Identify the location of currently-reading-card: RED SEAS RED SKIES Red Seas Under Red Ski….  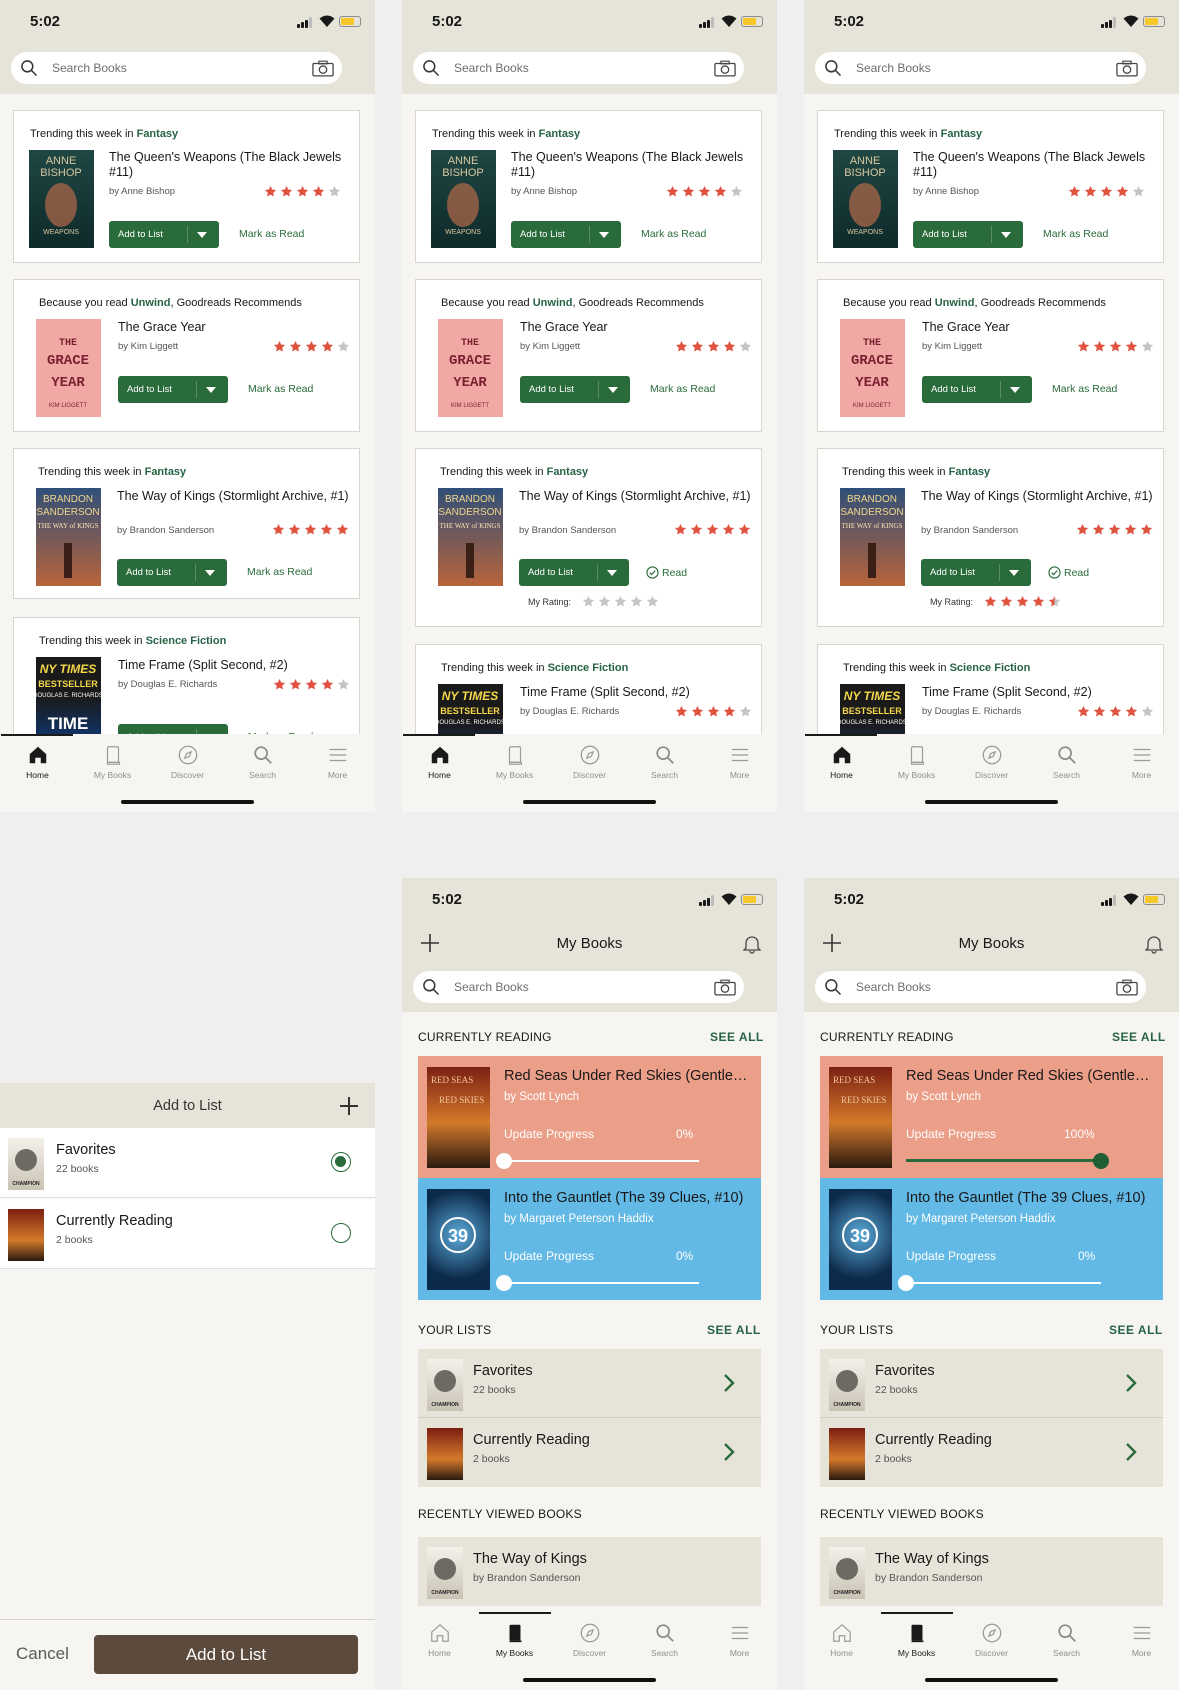
(991, 1117).